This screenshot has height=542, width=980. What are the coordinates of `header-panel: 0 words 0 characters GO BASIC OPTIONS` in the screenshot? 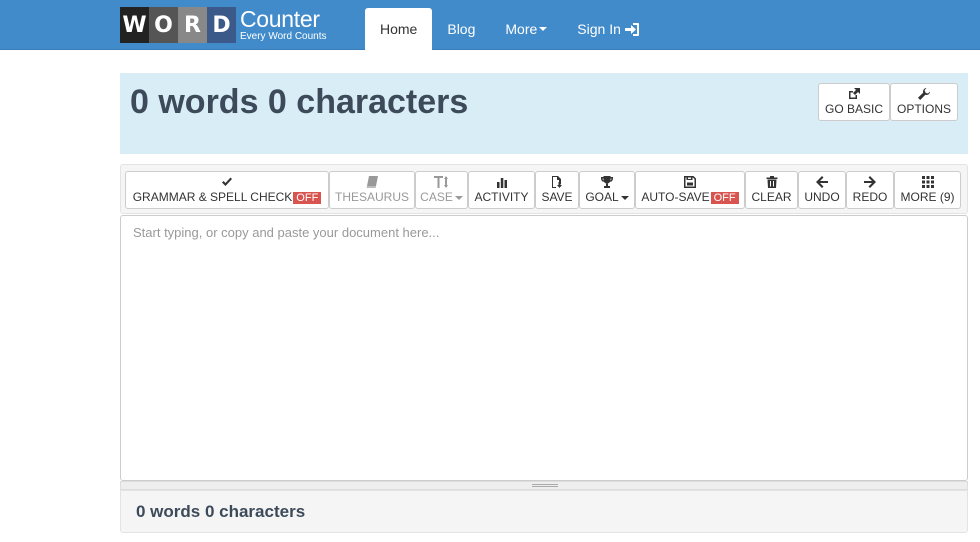 It's located at (544, 113).